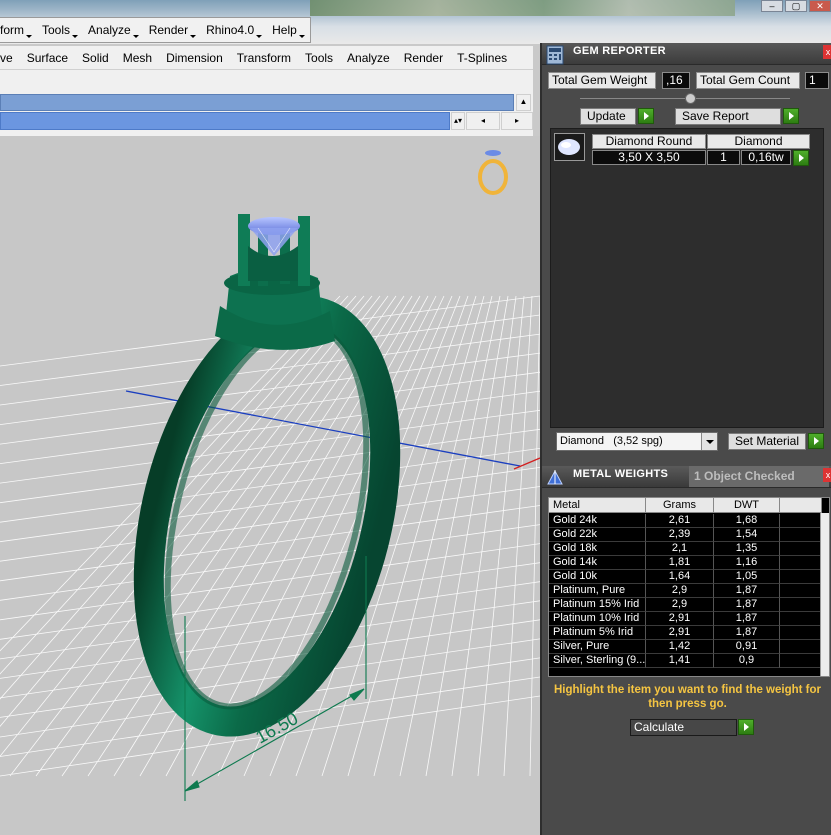 This screenshot has width=831, height=835. I want to click on table-row: Gold 24k 2,61 1,68, so click(685, 521).